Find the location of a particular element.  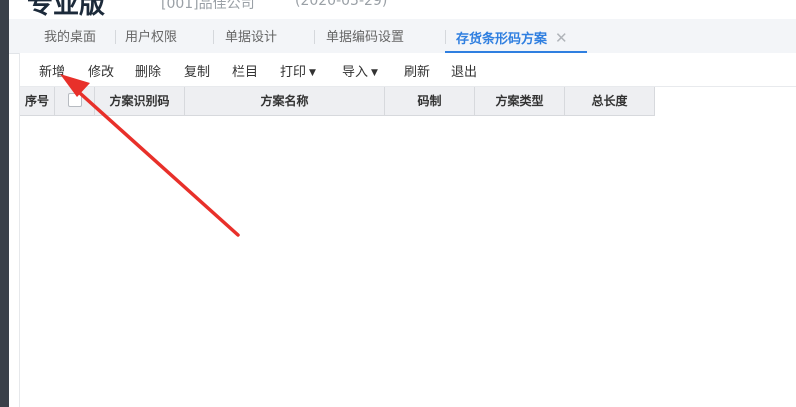

tab-bar: 我的桌面 用户权限 单据设计 单据编码设置 存货条形码方案 ✕ is located at coordinates (402, 36).